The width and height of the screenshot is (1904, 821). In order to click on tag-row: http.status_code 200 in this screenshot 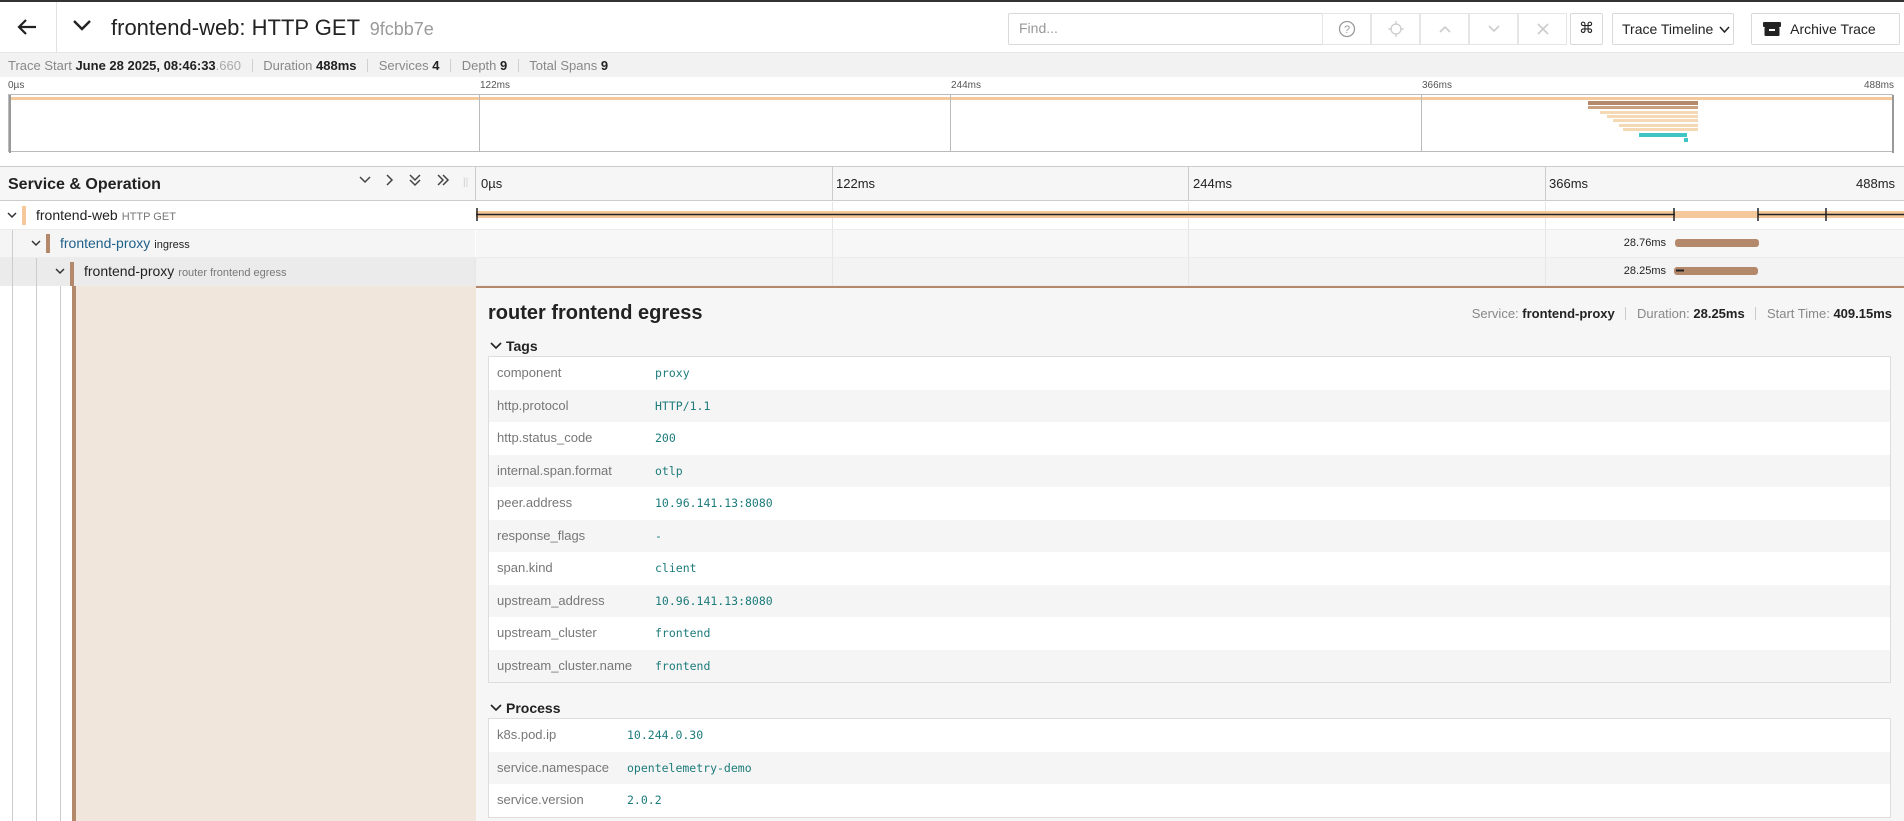, I will do `click(1189, 438)`.